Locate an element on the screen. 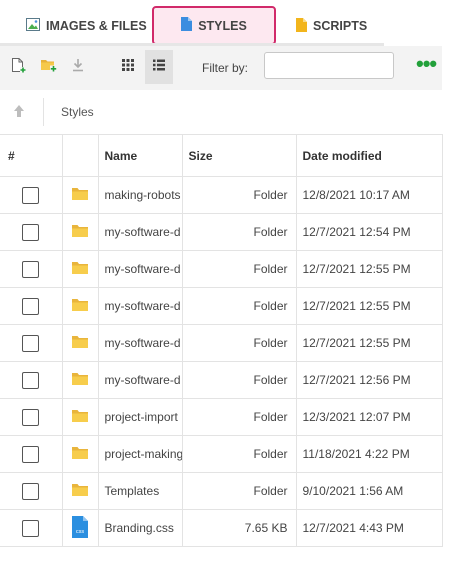 The image size is (452, 572). download-button is located at coordinates (78, 67).